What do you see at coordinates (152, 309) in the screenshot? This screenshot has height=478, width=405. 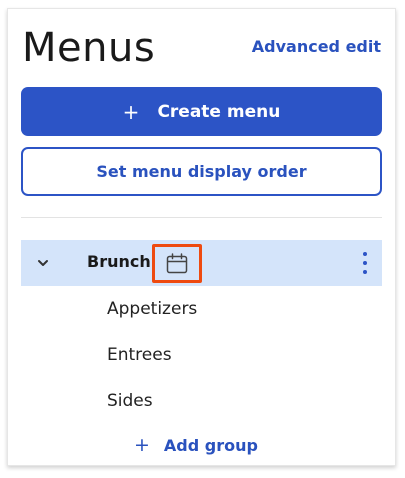 I see `group-item-appetizers: Appetizers` at bounding box center [152, 309].